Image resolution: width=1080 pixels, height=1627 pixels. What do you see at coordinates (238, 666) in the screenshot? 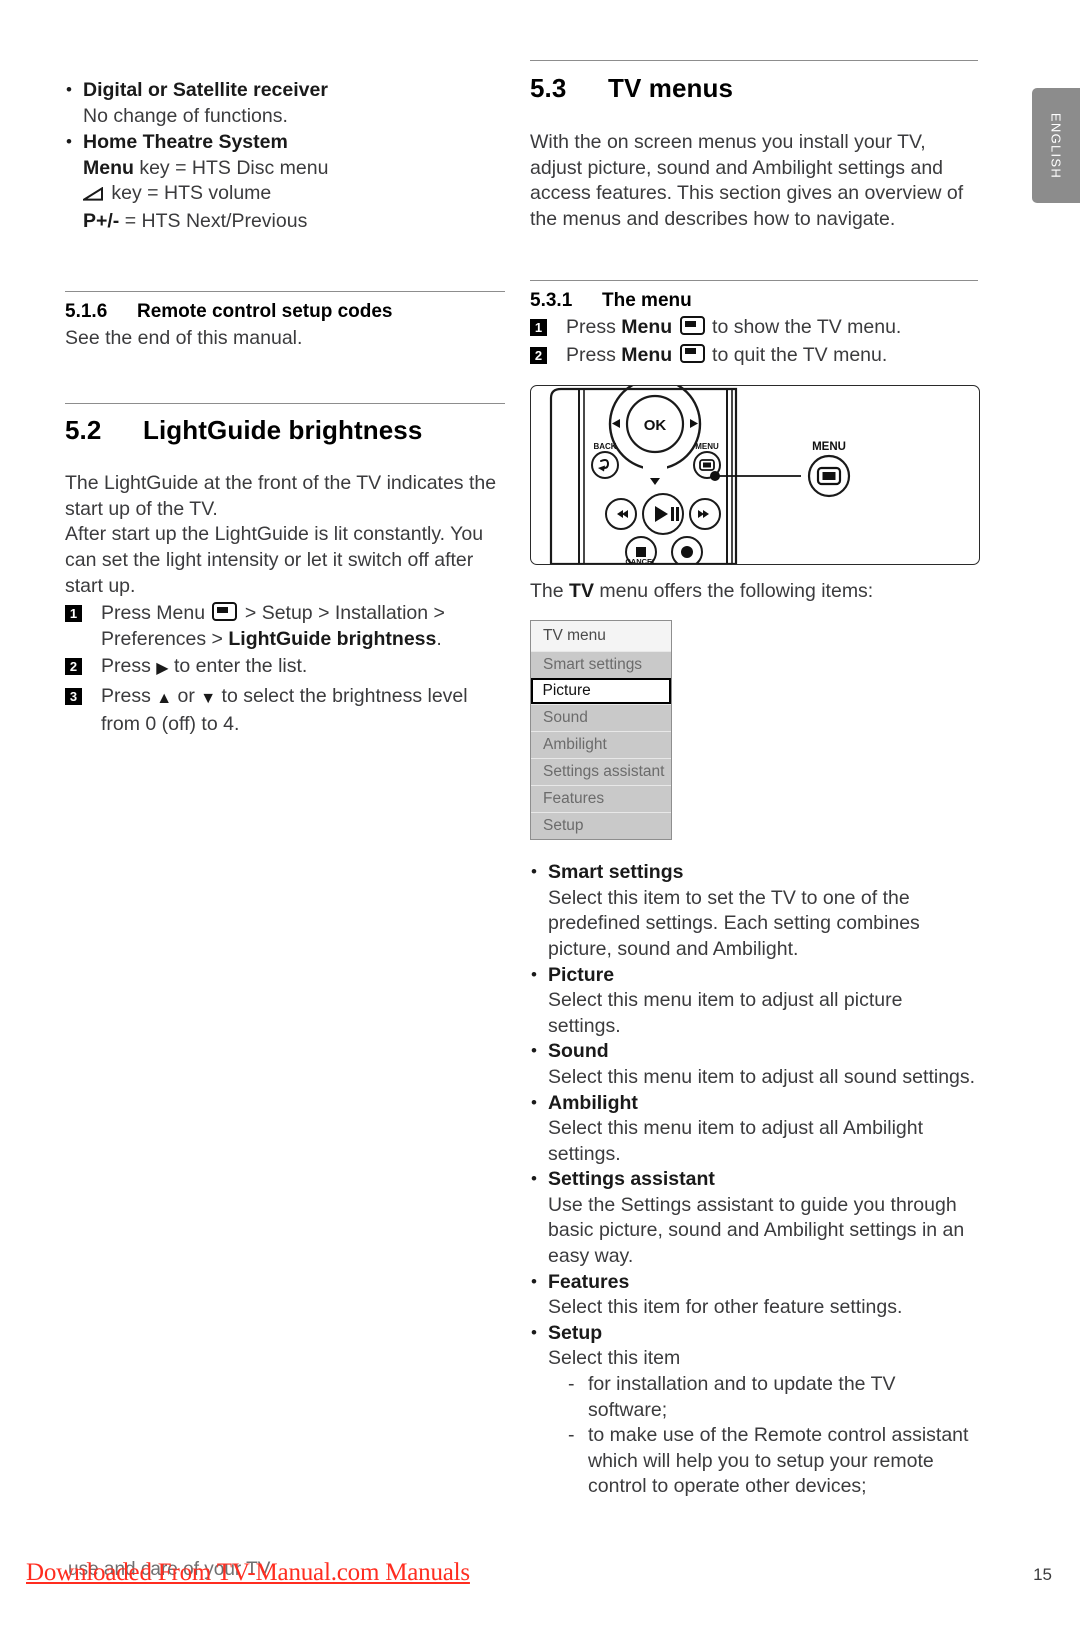
I see `step-text-post: to enter the list.` at bounding box center [238, 666].